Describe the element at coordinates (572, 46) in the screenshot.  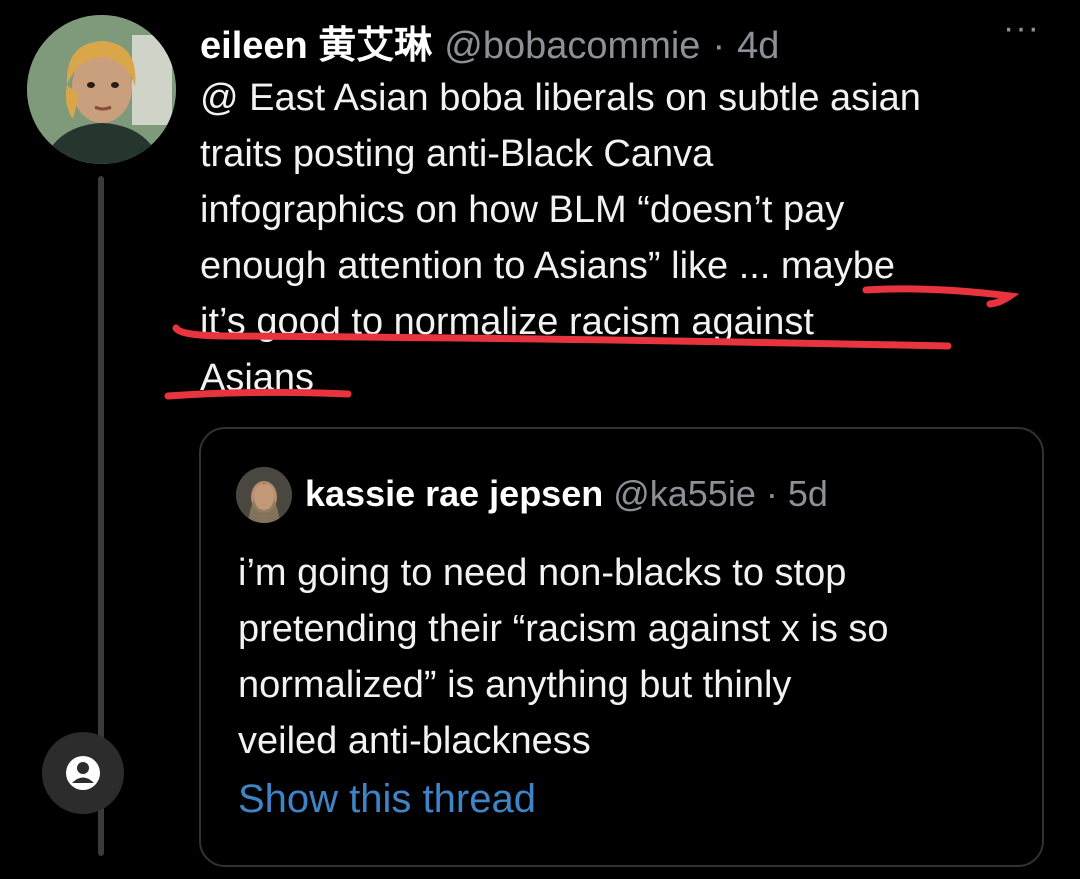
I see `author-handle: @bobacommie` at that location.